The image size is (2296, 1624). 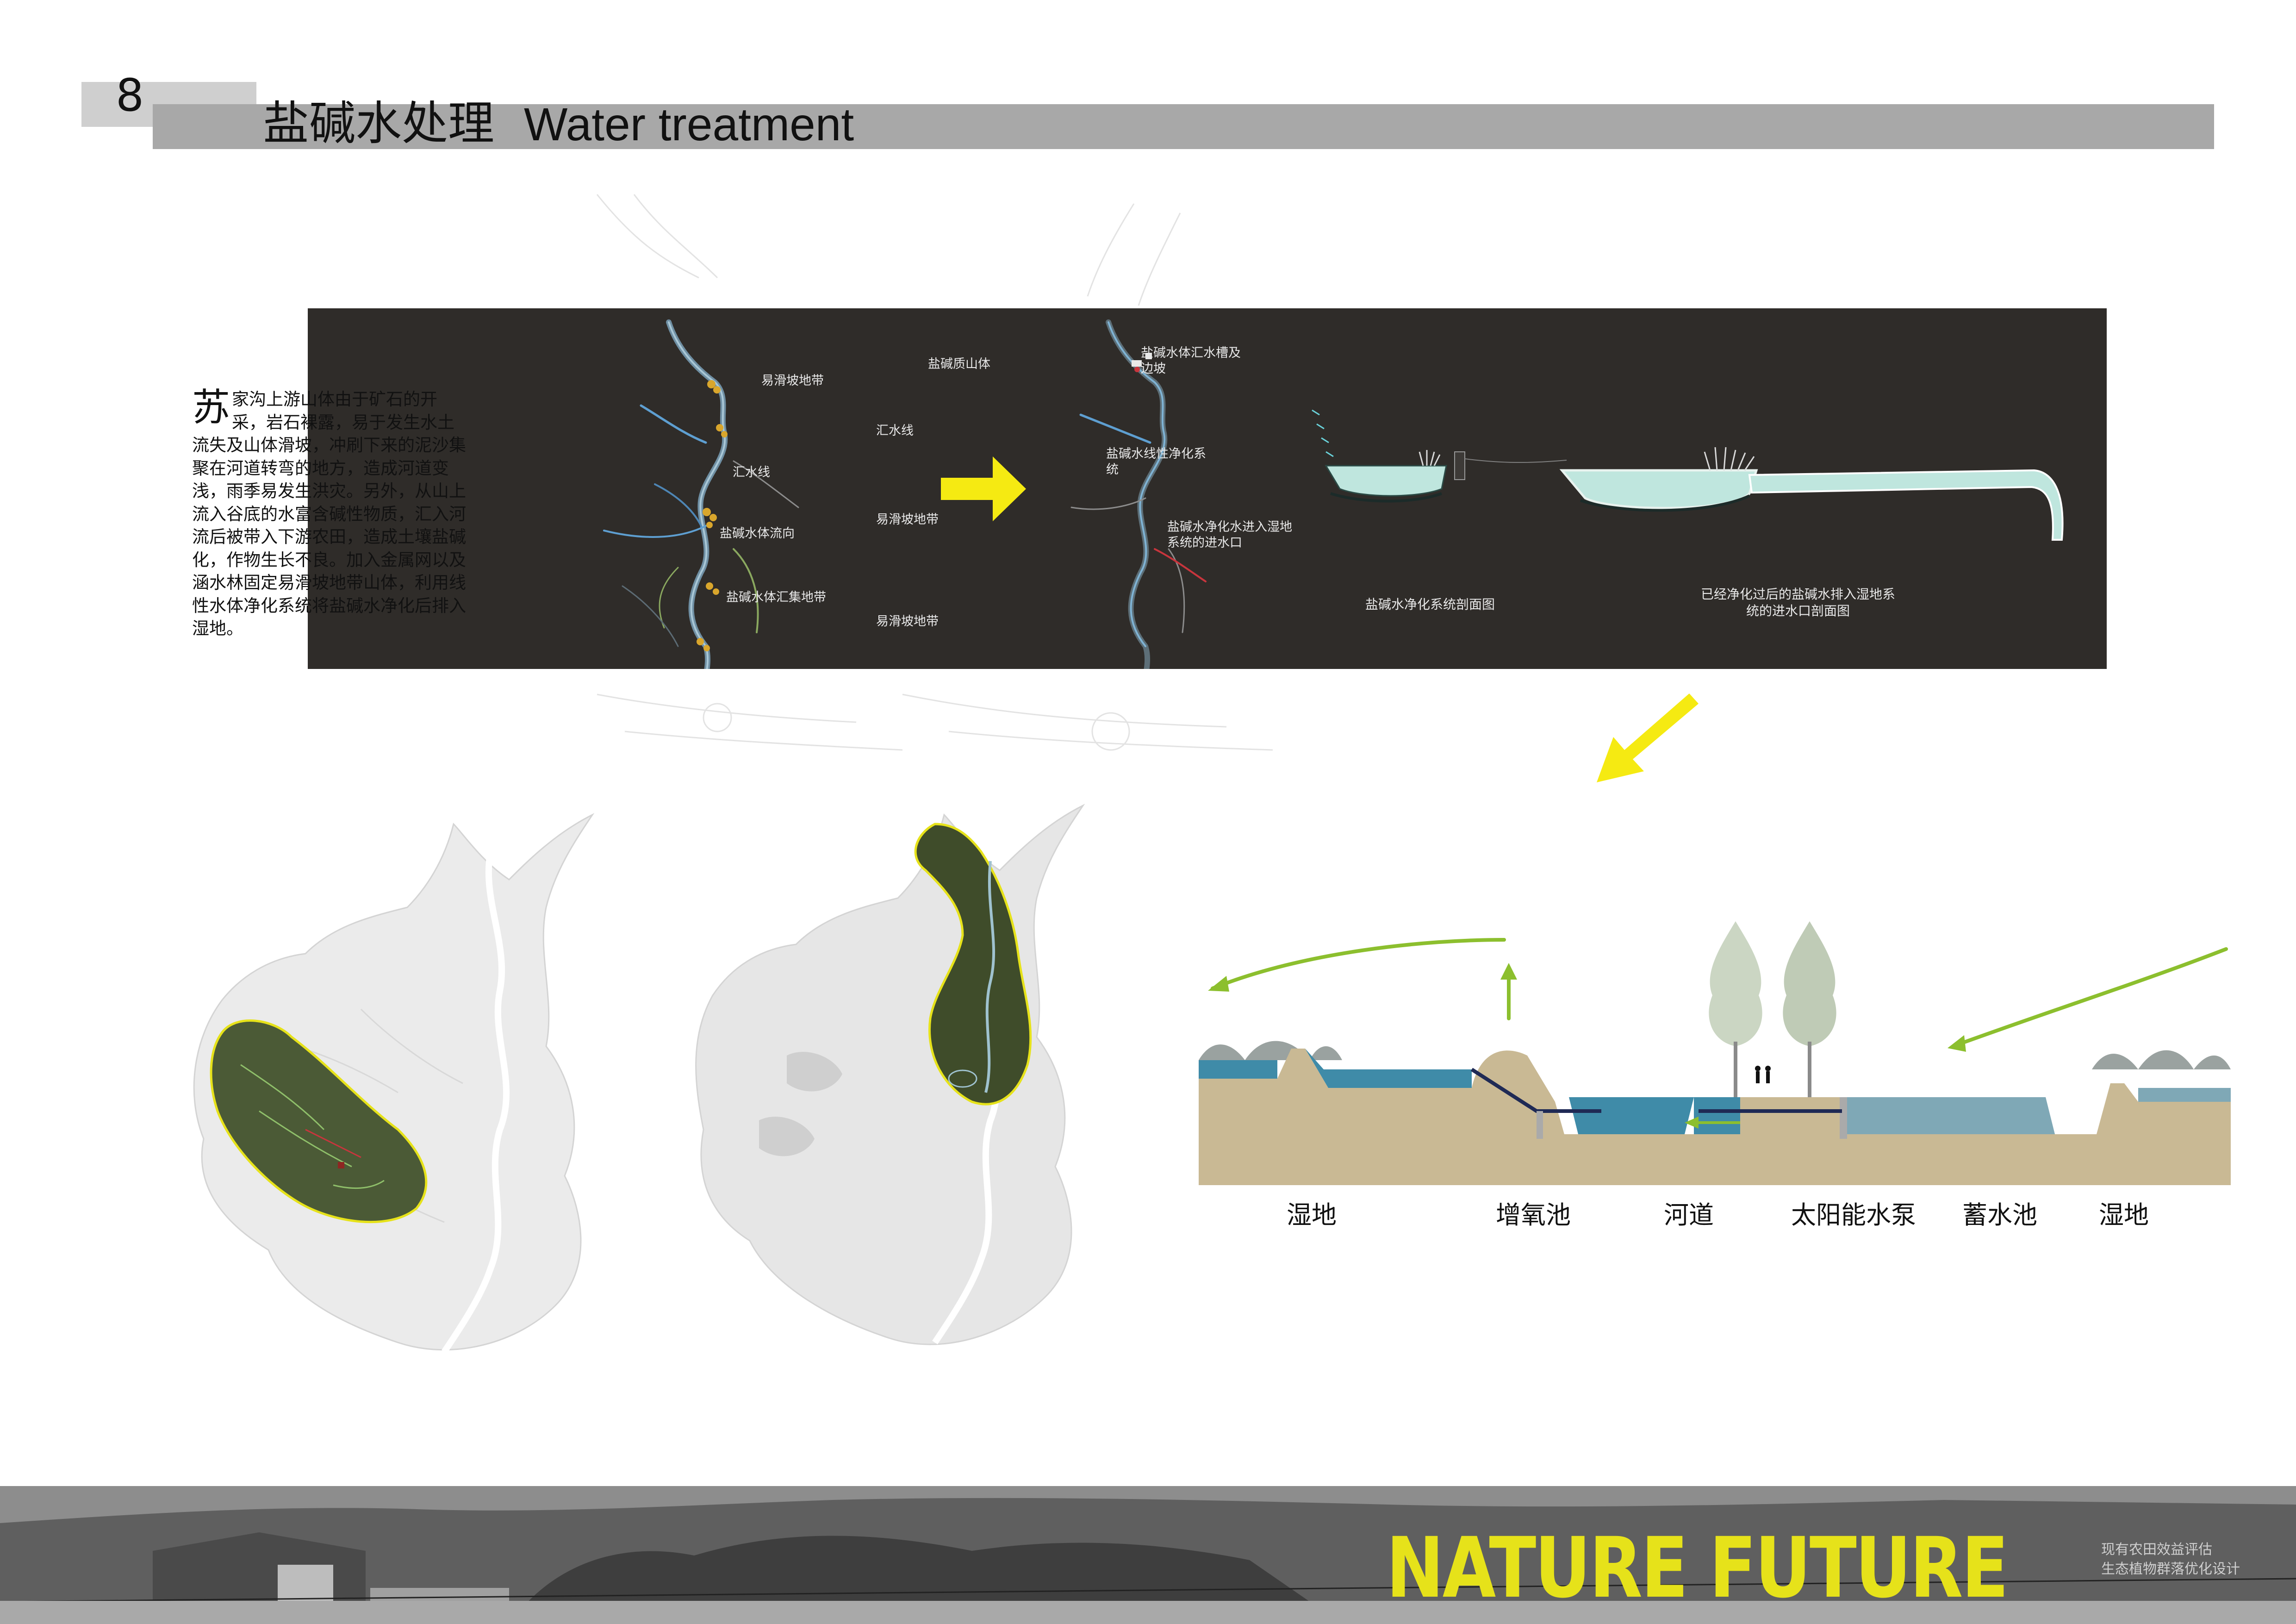 I want to click on cross-section-diagram, so click(x=1715, y=1053).